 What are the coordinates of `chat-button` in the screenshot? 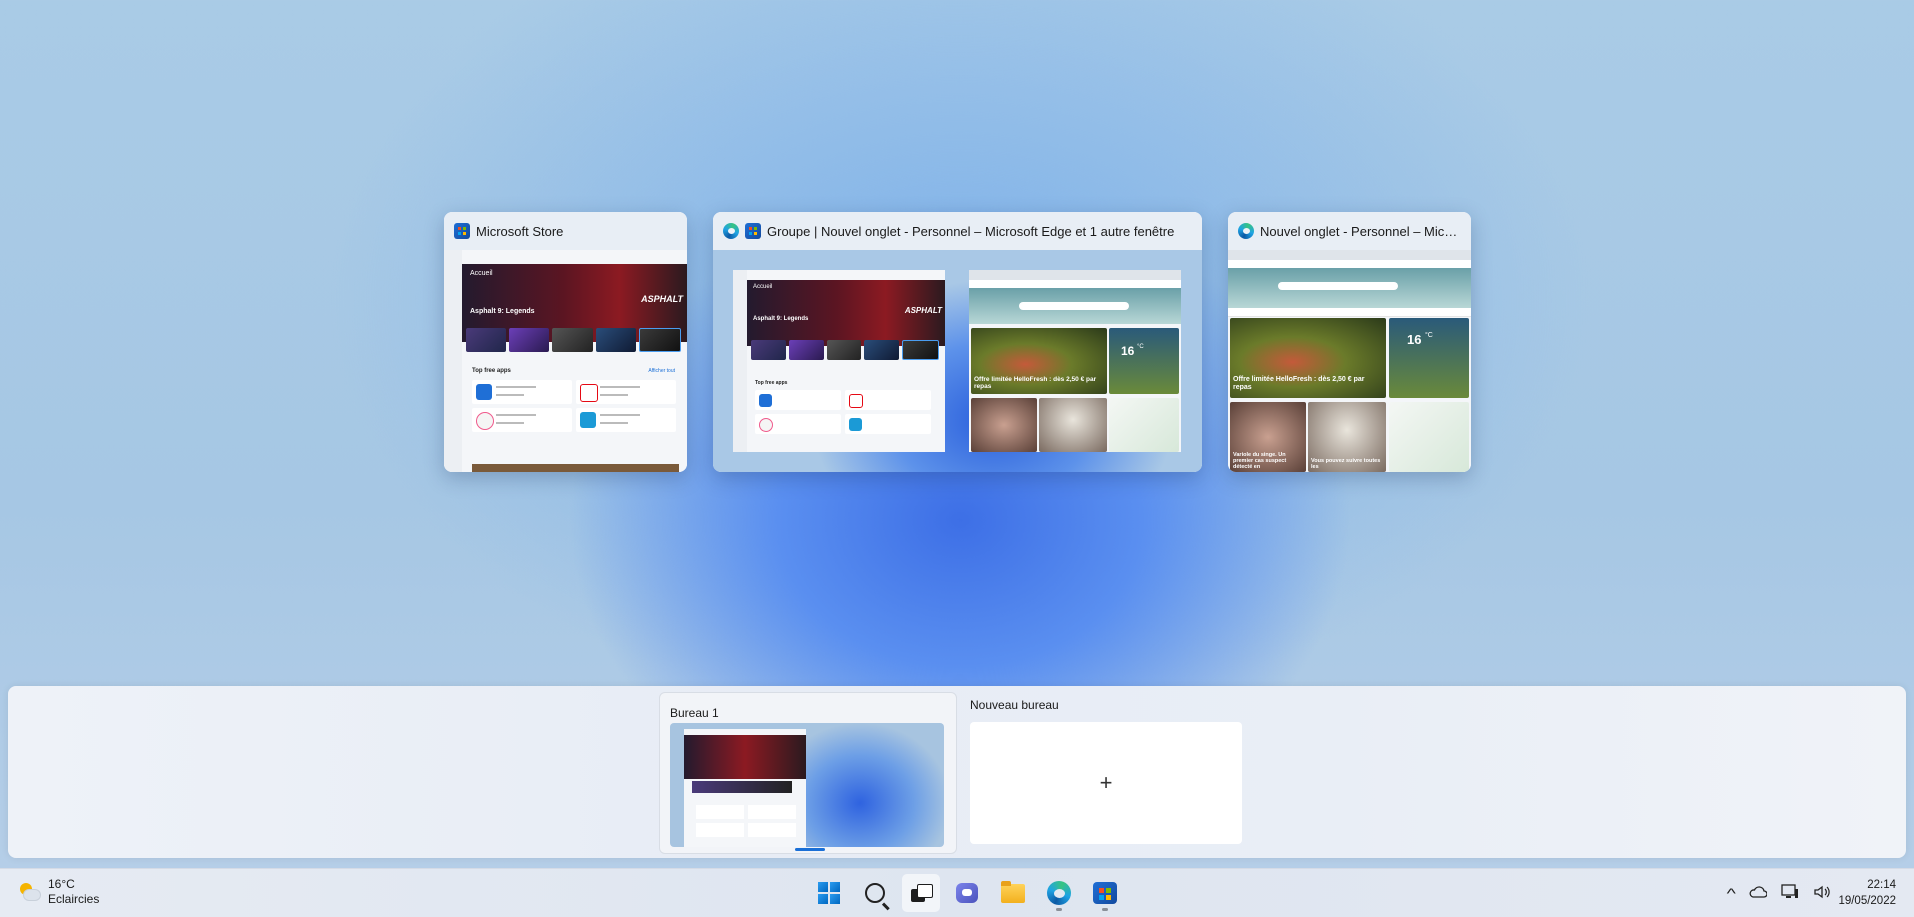 It's located at (967, 893).